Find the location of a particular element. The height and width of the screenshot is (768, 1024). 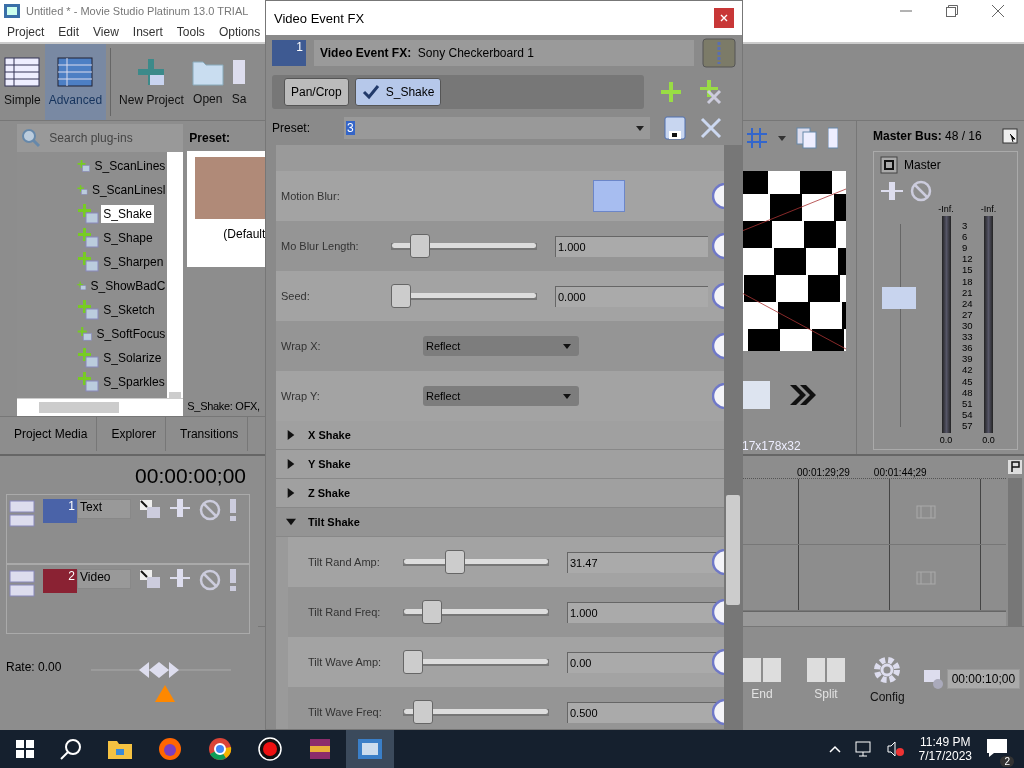

restore-icon is located at coordinates (952, 11).